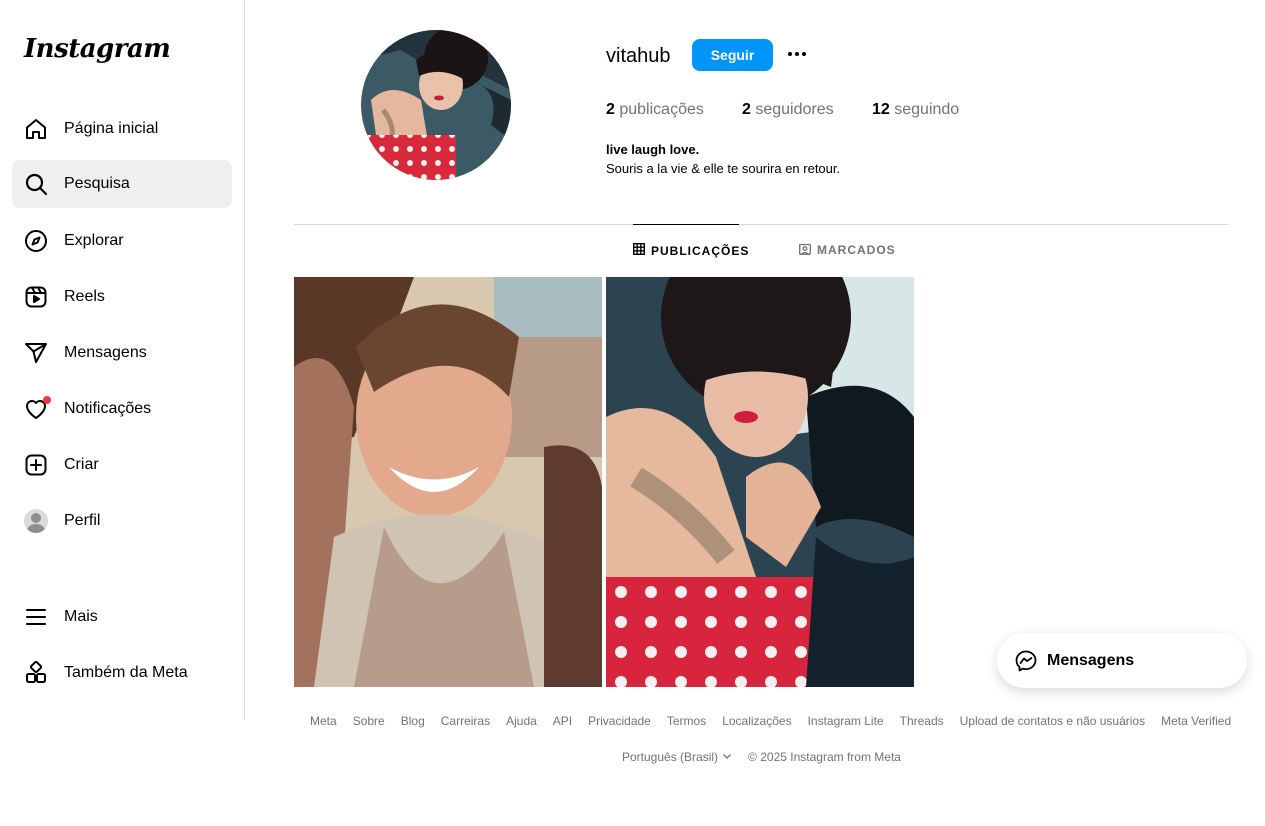 This screenshot has width=1265, height=826. I want to click on compass-icon, so click(36, 241).